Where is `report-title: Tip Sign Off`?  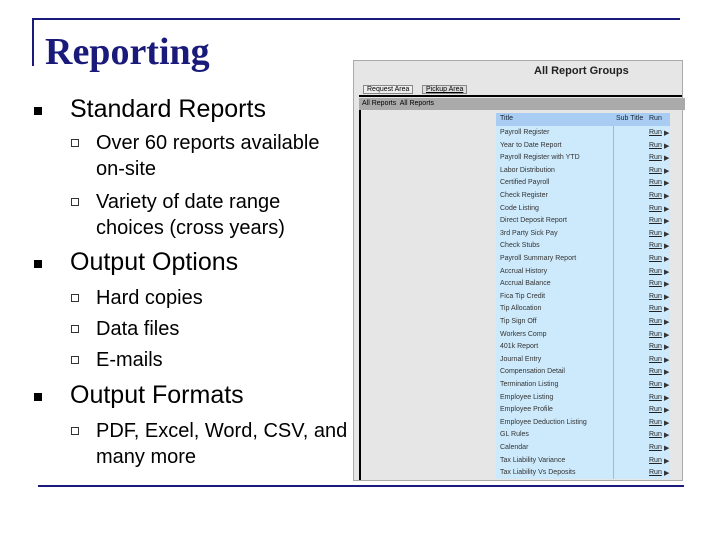
report-title: Tip Sign Off is located at coordinates (518, 321).